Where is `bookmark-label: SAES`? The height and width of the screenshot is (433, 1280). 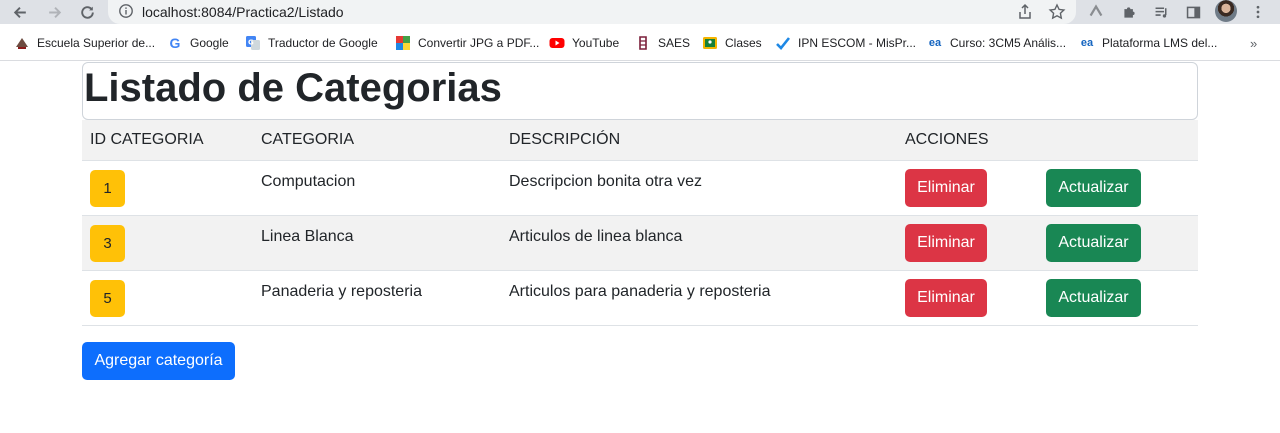
bookmark-label: SAES is located at coordinates (674, 43).